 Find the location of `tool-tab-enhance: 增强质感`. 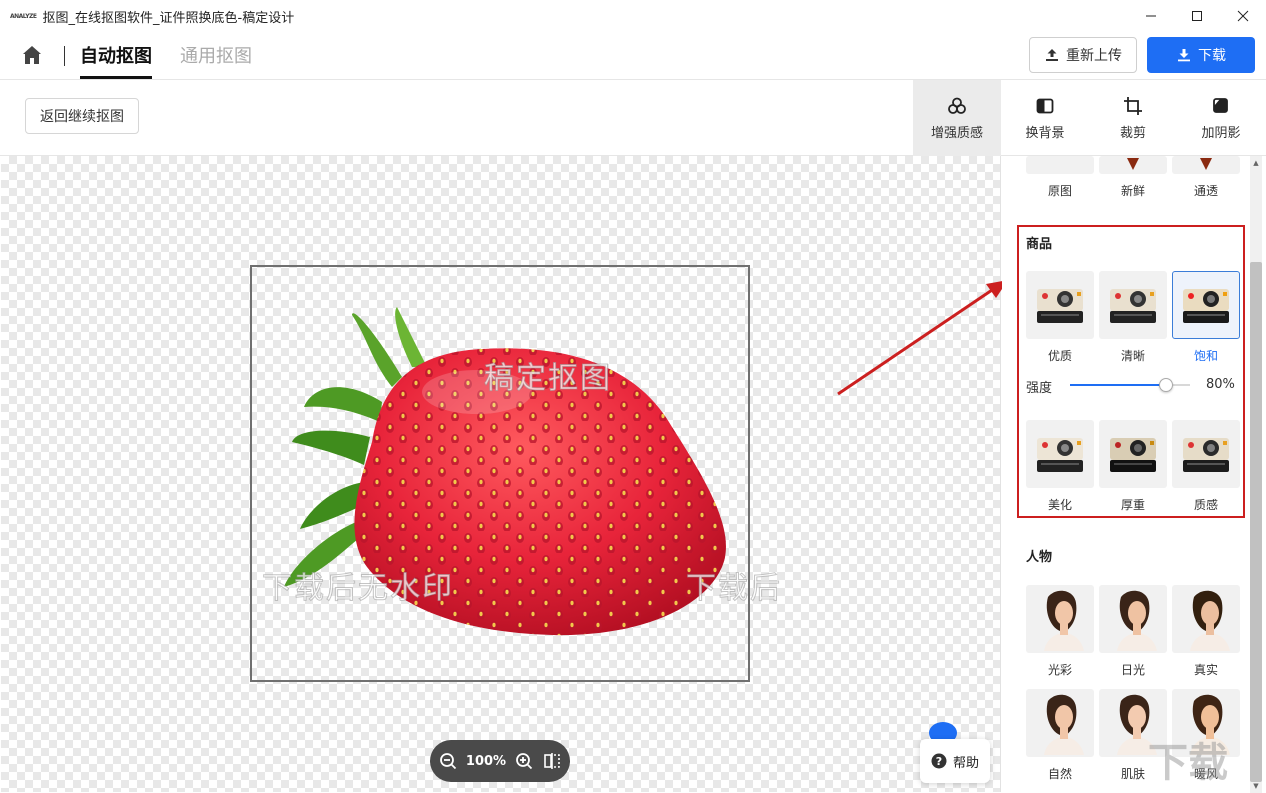

tool-tab-enhance: 增强质感 is located at coordinates (957, 118).